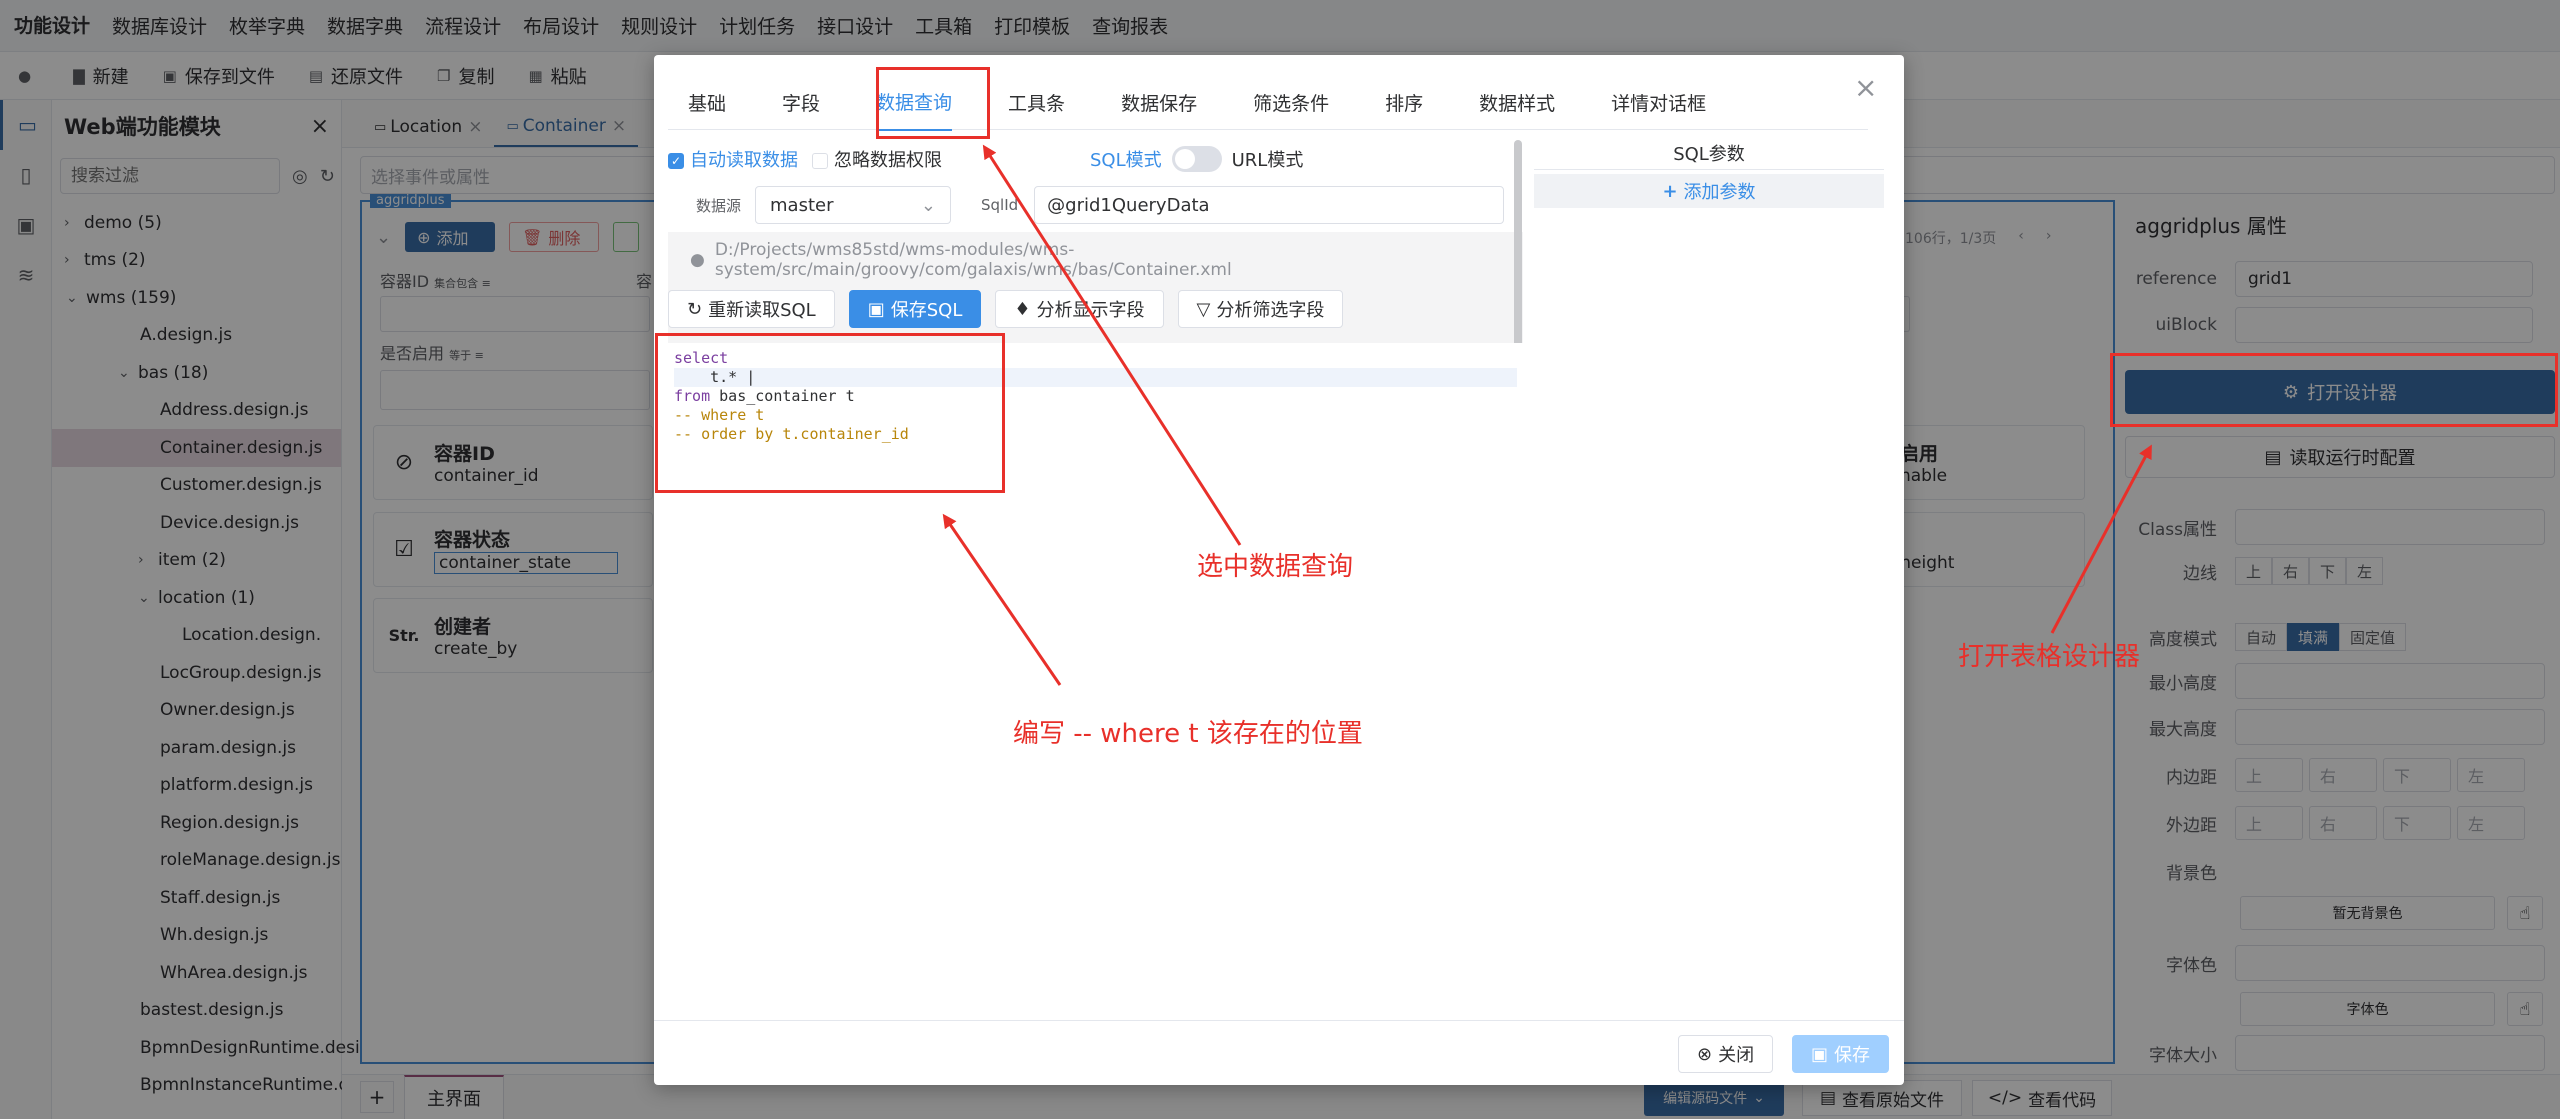 This screenshot has width=2560, height=1119. Describe the element at coordinates (2049, 657) in the screenshot. I see `annotation-open-designer: 打开表格设计器` at that location.